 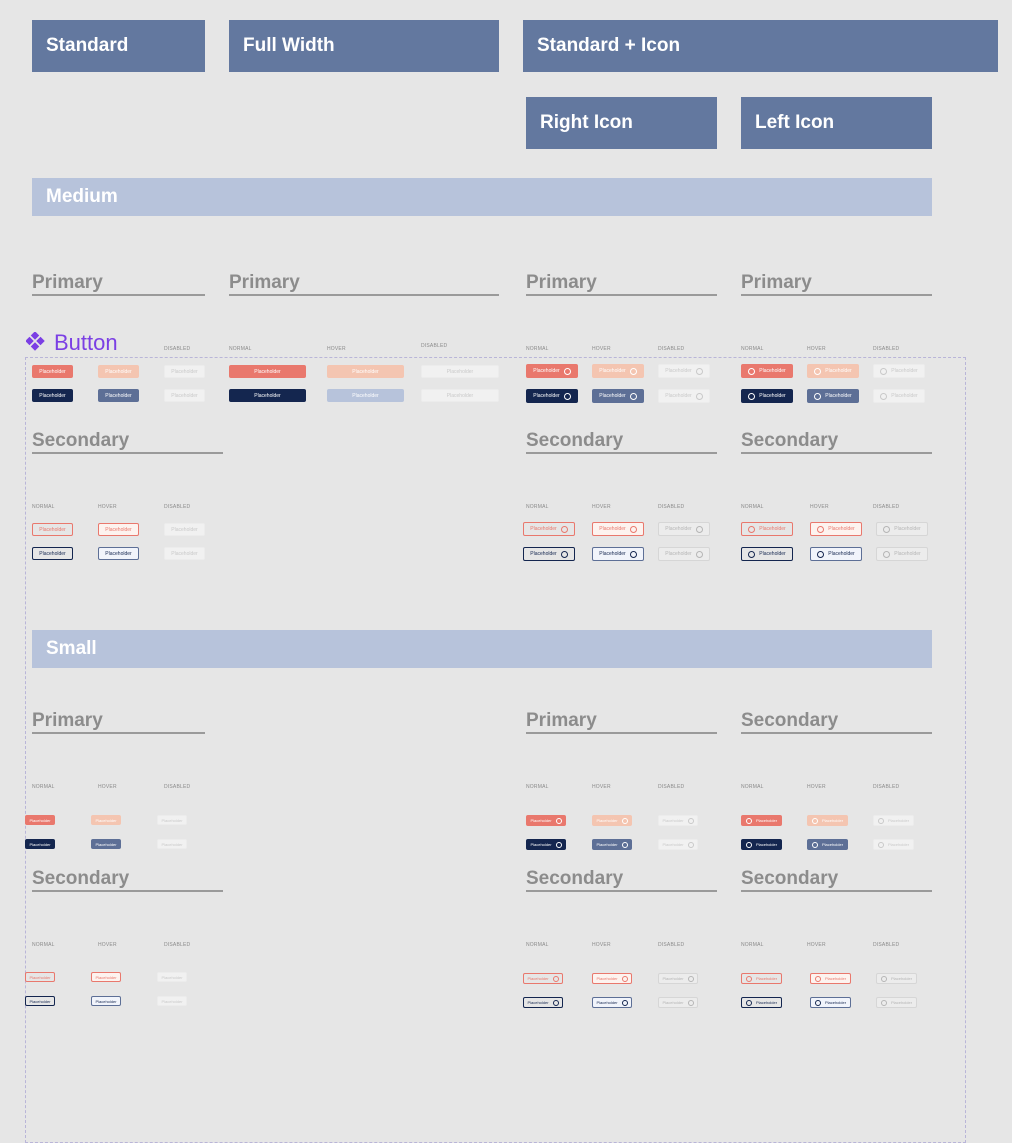 I want to click on right-icon-button: Placeholder, so click(x=552, y=371).